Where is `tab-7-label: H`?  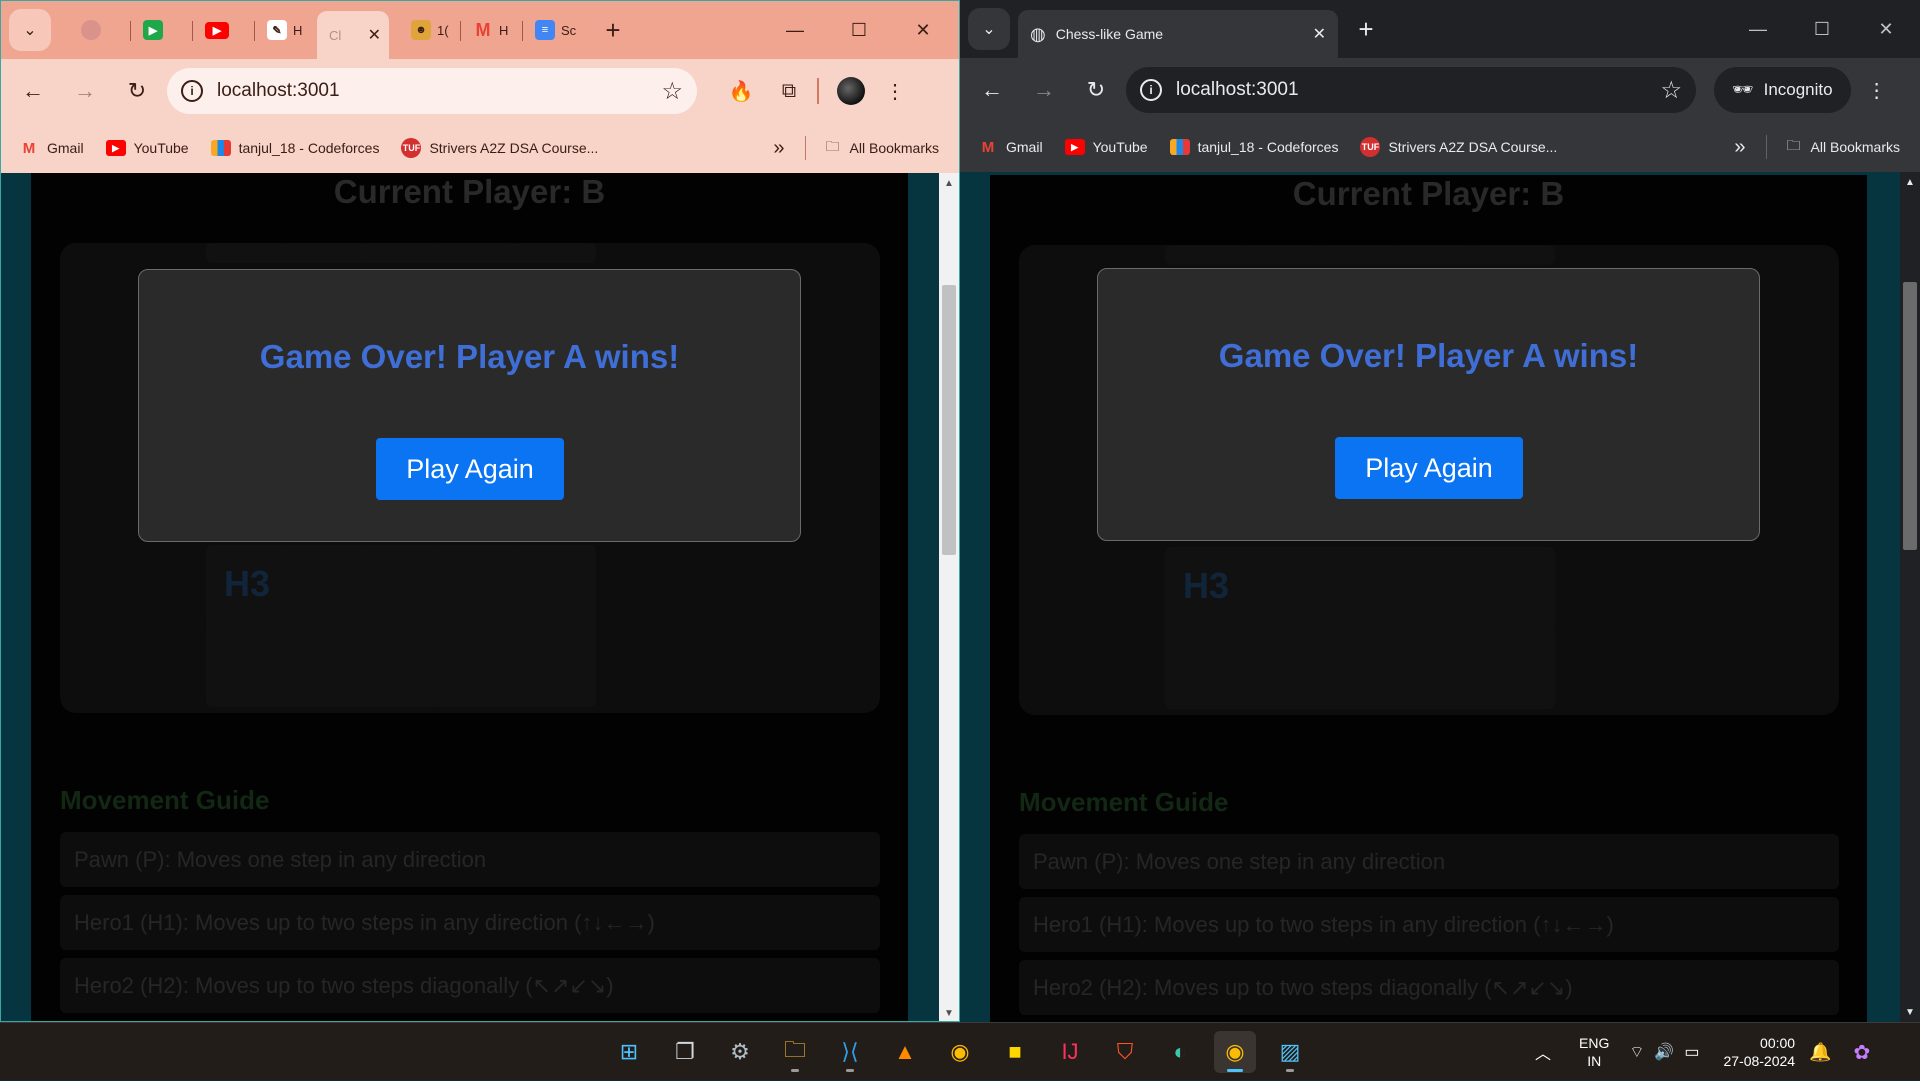
tab-7-label: H is located at coordinates (504, 30).